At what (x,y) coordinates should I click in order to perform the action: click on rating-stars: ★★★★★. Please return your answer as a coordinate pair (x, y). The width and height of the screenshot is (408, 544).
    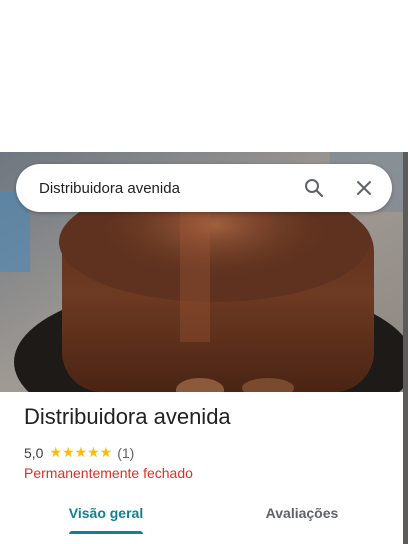
    Looking at the image, I should click on (81, 452).